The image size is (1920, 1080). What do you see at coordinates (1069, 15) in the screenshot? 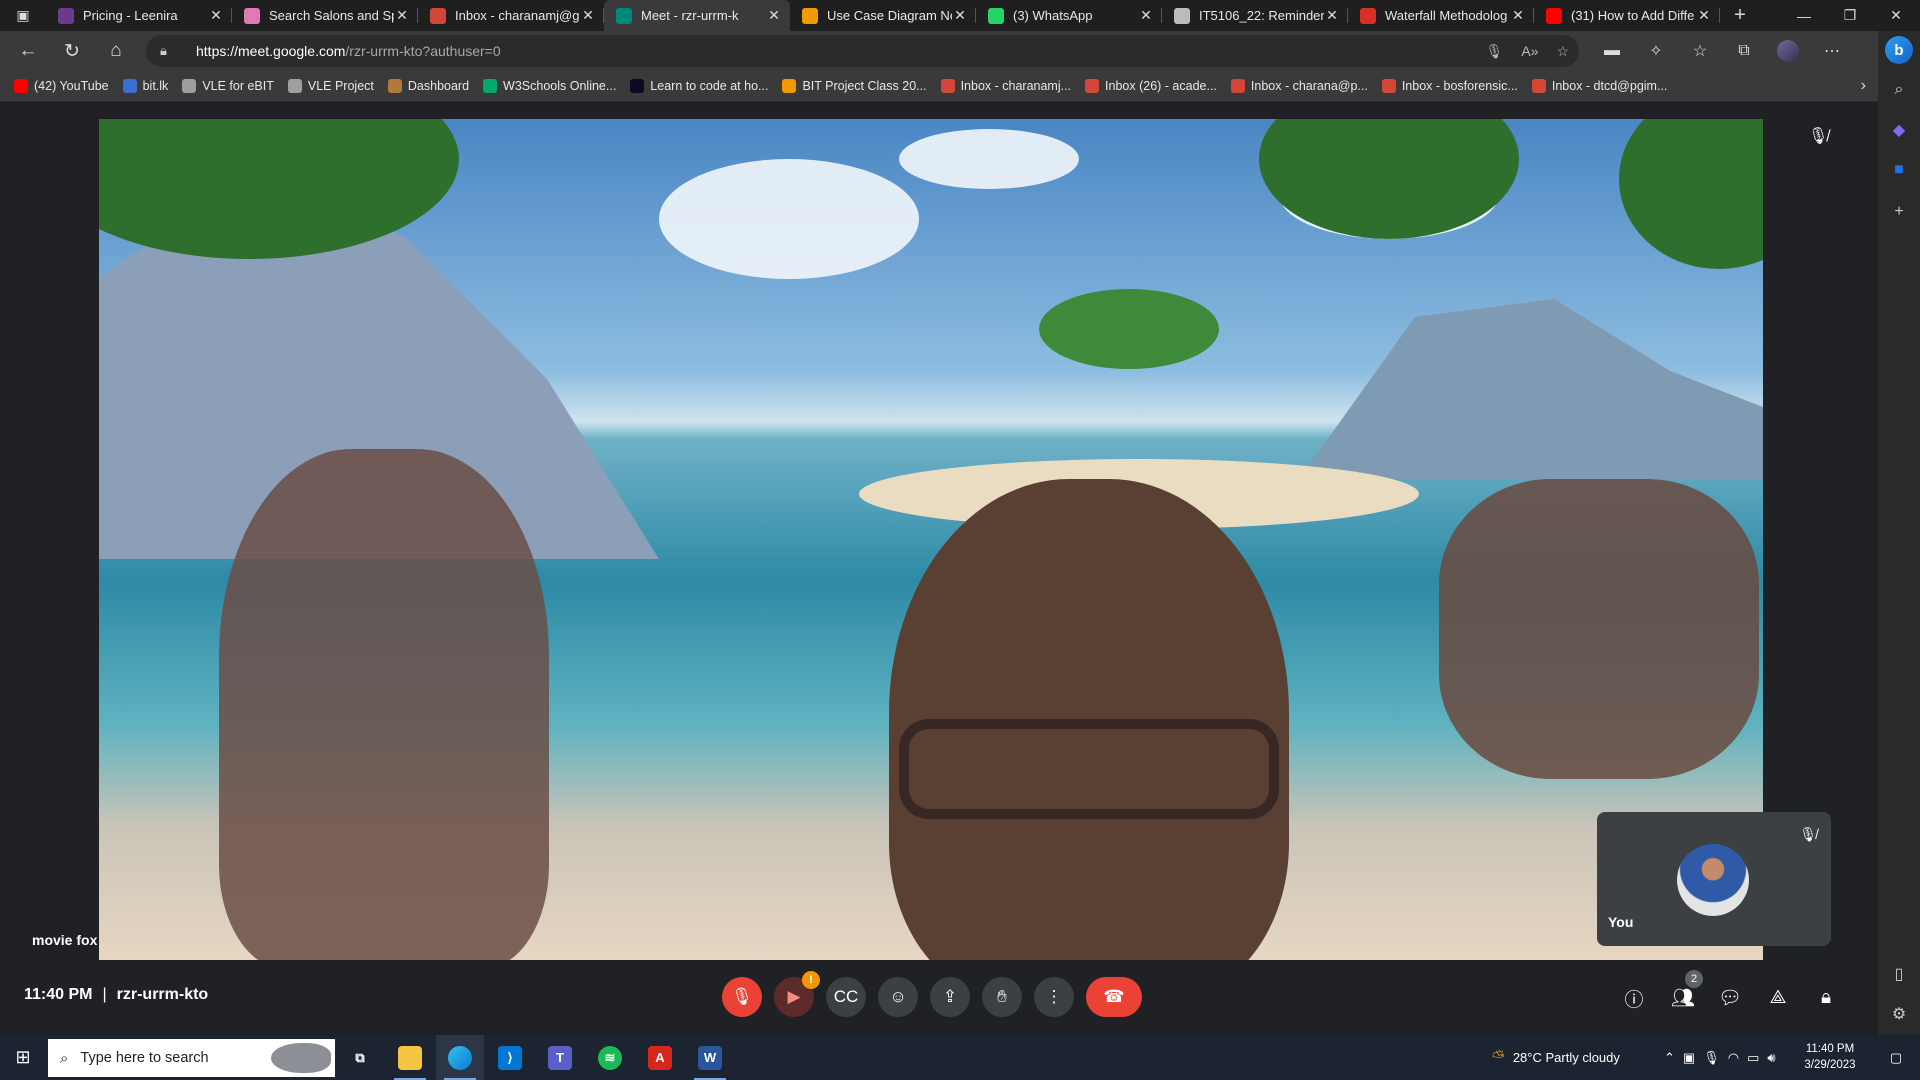
I see `browser-tab: (3) WhatsApp ✕` at bounding box center [1069, 15].